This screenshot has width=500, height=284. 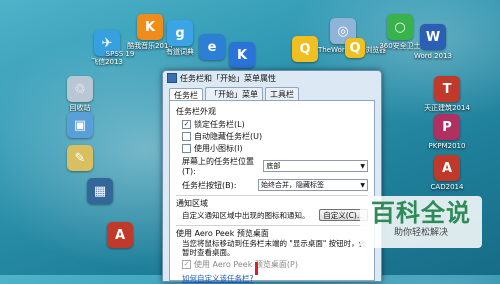 I want to click on recycle-bin-icon: ♲ 回收站, so click(x=80, y=94).